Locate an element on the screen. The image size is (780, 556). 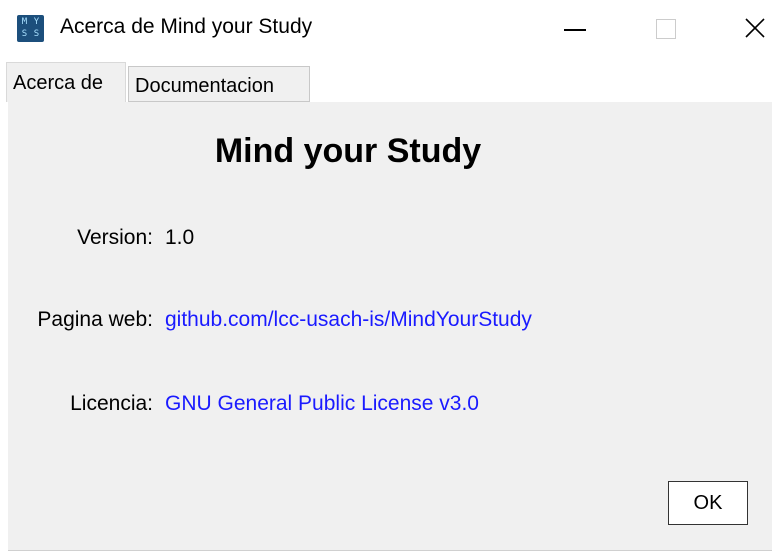
tab-strip: Acerca de Documentacion is located at coordinates (390, 82).